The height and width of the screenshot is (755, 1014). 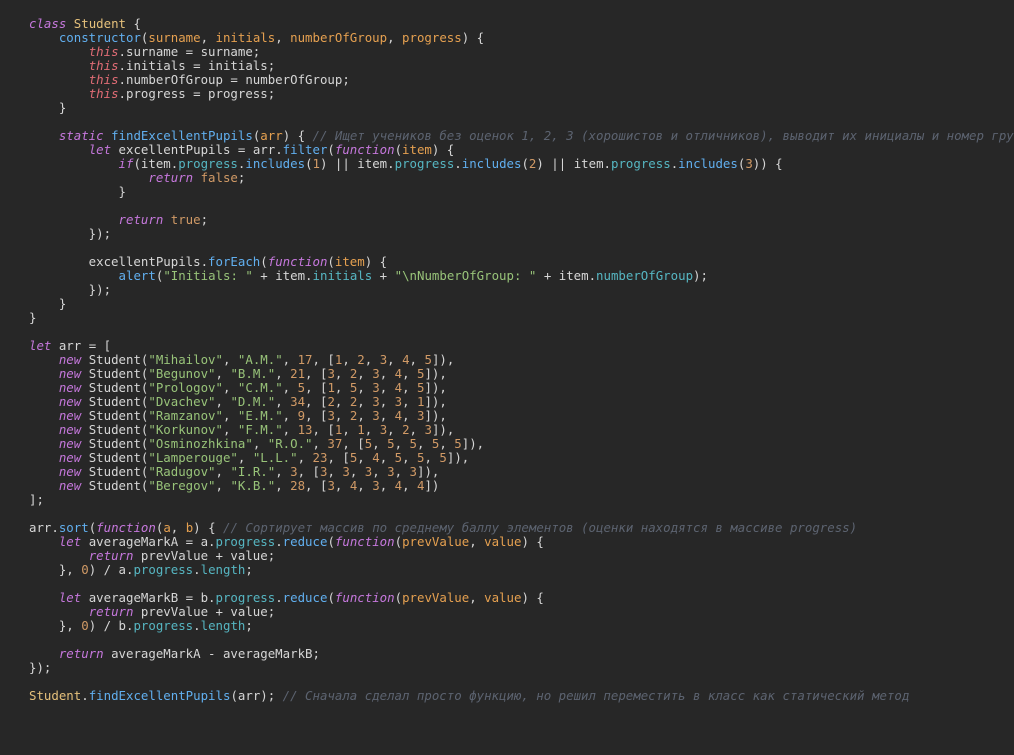 I want to click on code-token: + item., so click(x=566, y=275).